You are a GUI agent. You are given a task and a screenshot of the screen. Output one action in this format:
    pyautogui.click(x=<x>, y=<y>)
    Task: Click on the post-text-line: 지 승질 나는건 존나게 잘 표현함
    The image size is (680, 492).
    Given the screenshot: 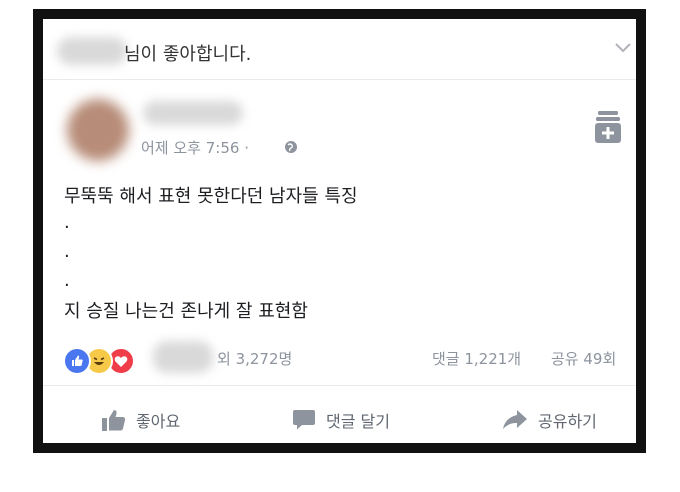 What is the action you would take?
    pyautogui.click(x=186, y=311)
    